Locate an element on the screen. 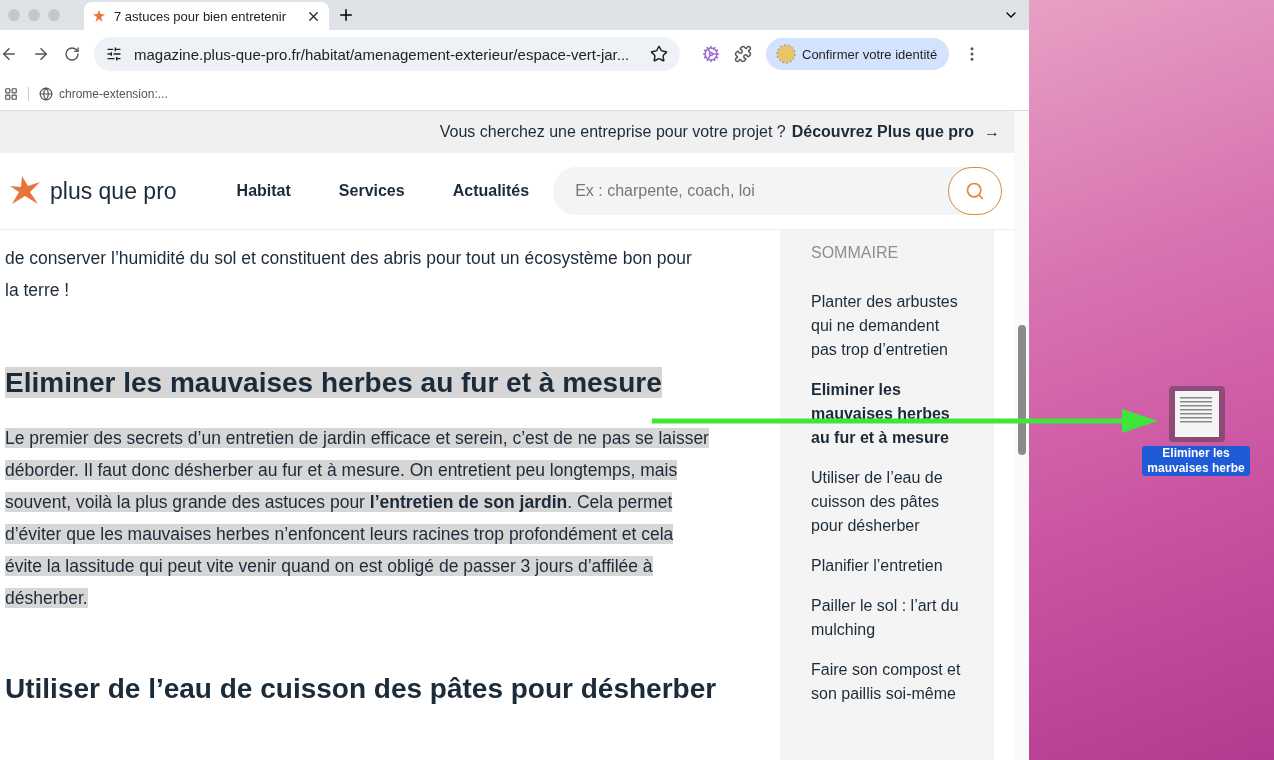 The height and width of the screenshot is (760, 1274). new-tab-icon is located at coordinates (346, 15).